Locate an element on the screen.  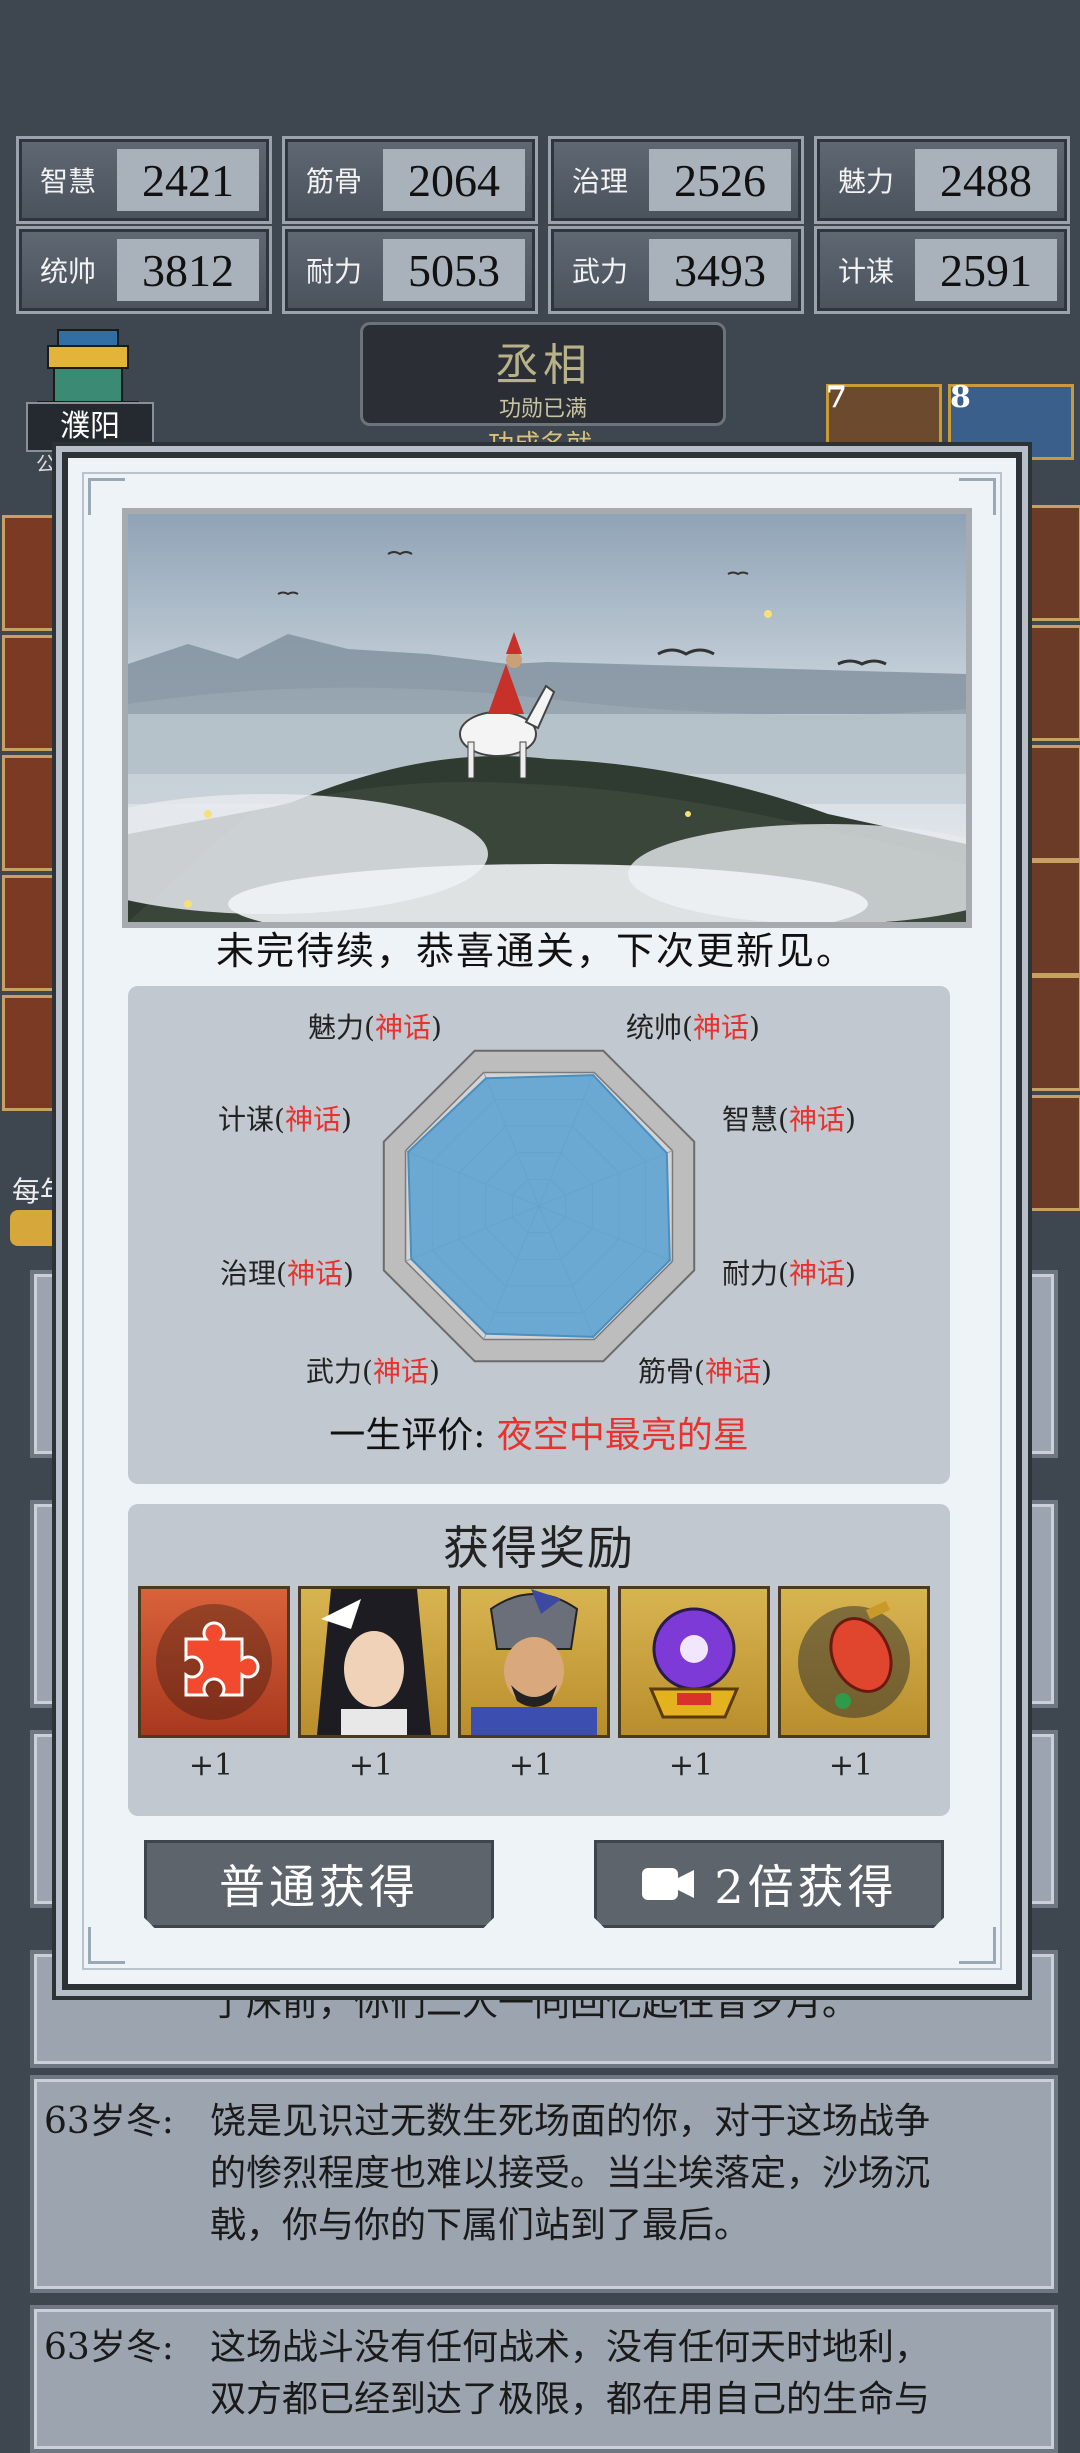
stat-value: 3493 is located at coordinates (720, 270).